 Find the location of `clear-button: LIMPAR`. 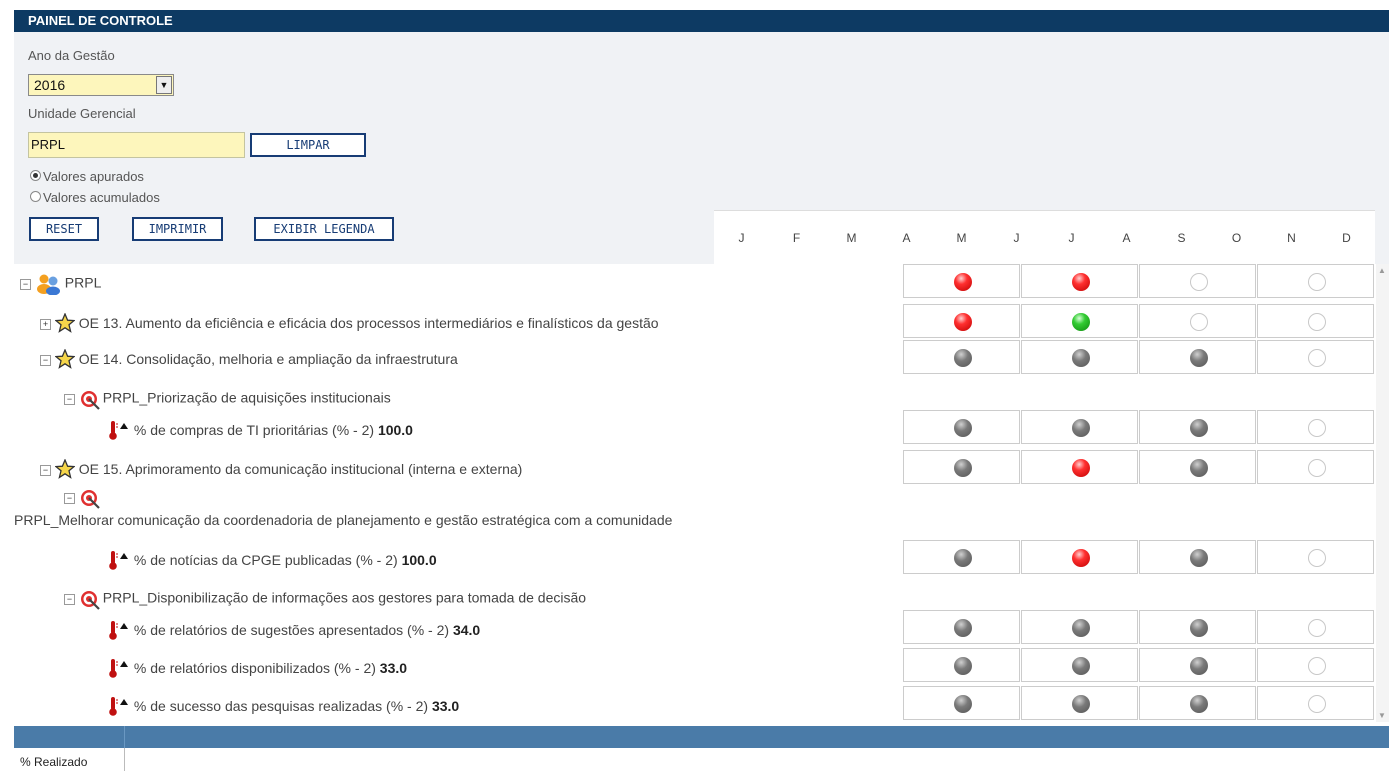

clear-button: LIMPAR is located at coordinates (308, 145).